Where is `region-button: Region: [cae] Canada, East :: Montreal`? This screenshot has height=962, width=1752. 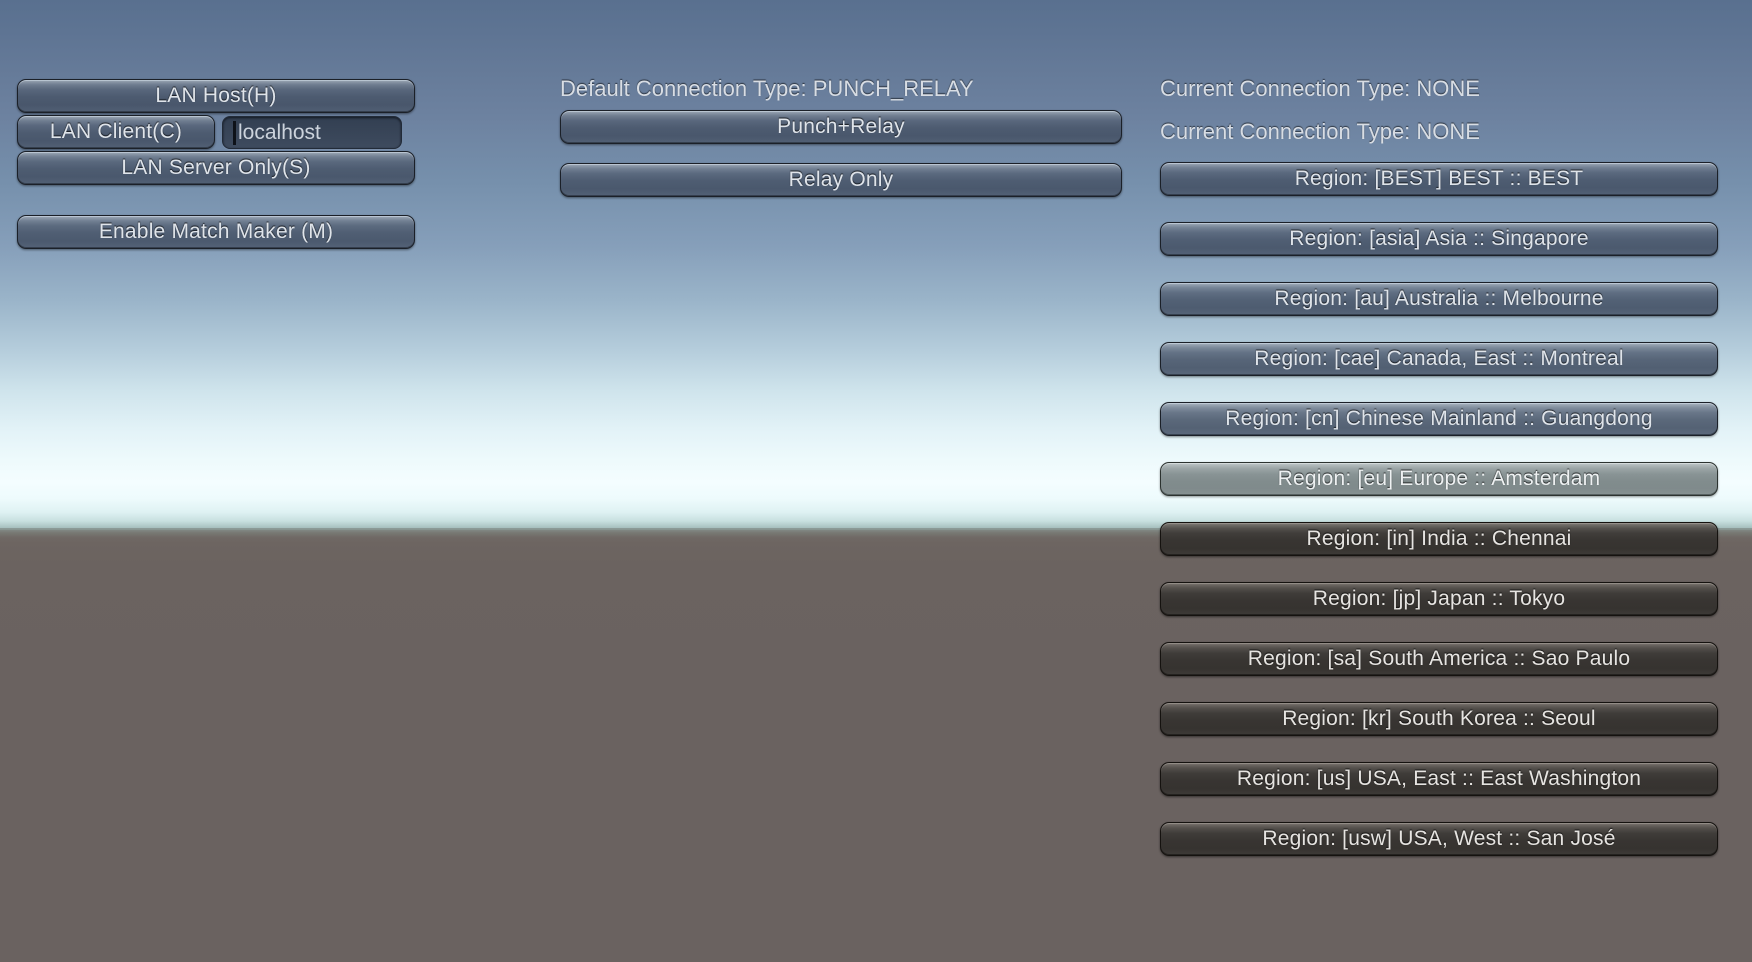 region-button: Region: [cae] Canada, East :: Montreal is located at coordinates (1439, 359).